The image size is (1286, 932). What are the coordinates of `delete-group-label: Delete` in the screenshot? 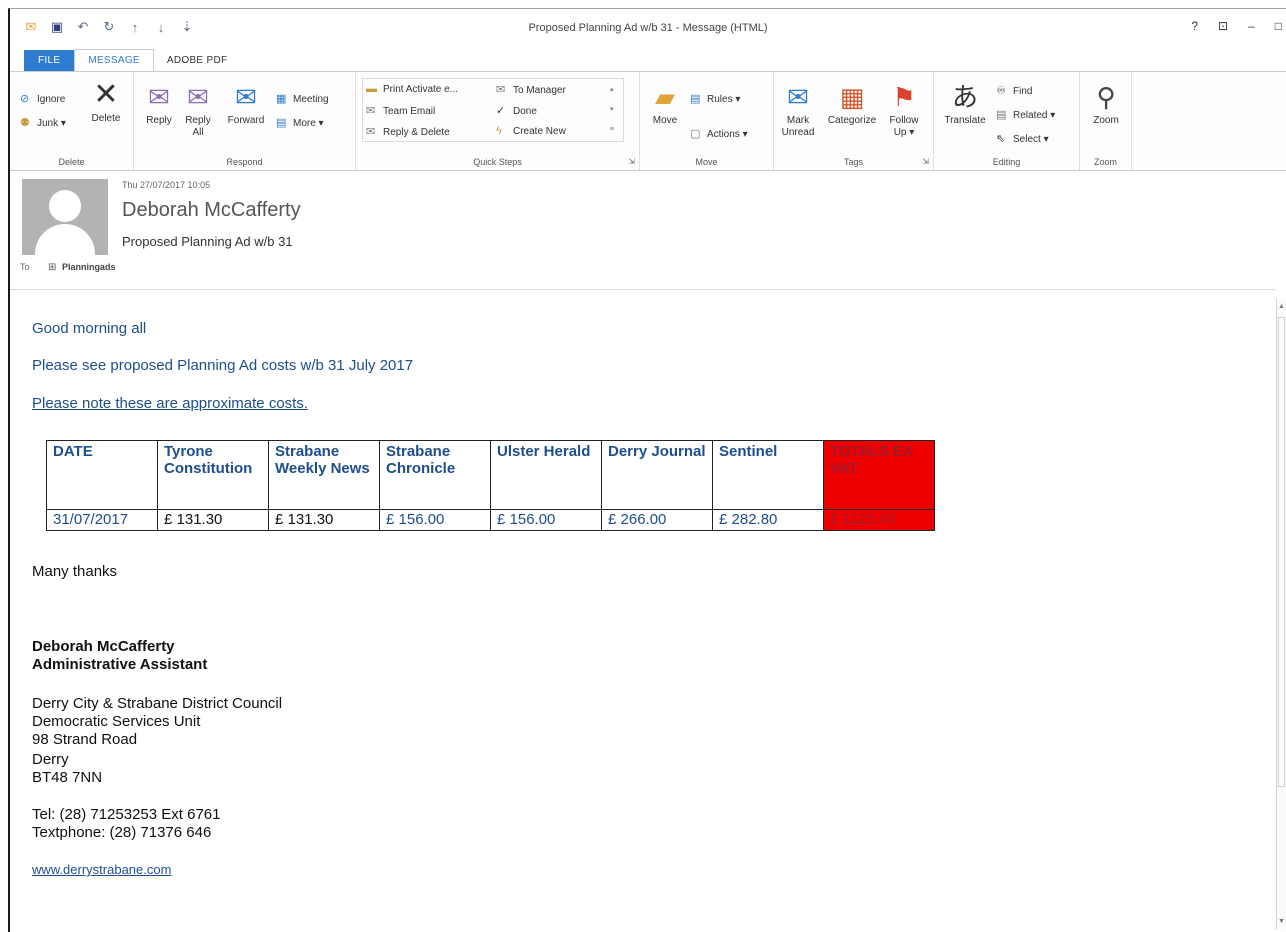 It's located at (71, 162).